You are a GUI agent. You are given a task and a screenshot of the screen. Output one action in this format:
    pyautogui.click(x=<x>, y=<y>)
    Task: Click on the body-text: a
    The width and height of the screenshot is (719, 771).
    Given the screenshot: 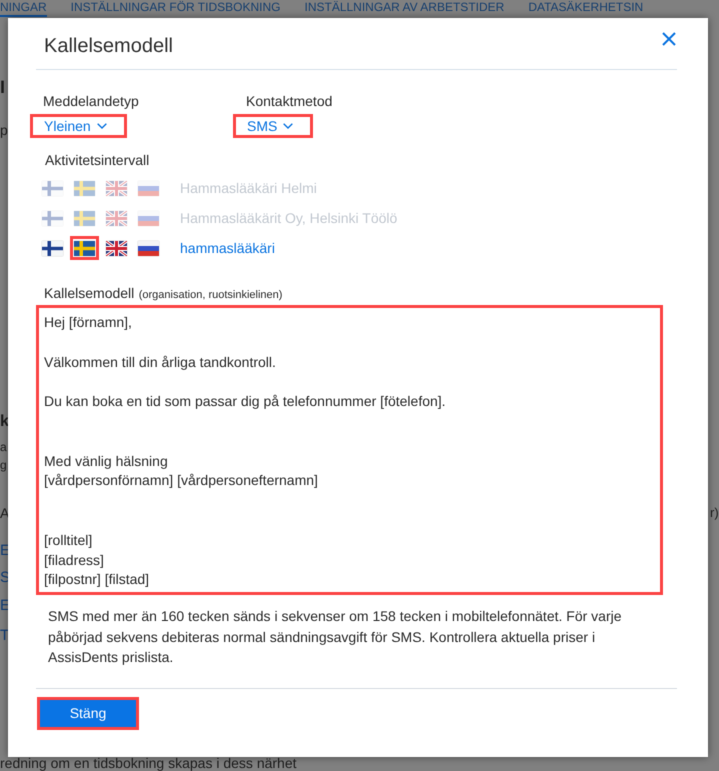 What is the action you would take?
    pyautogui.click(x=3, y=447)
    